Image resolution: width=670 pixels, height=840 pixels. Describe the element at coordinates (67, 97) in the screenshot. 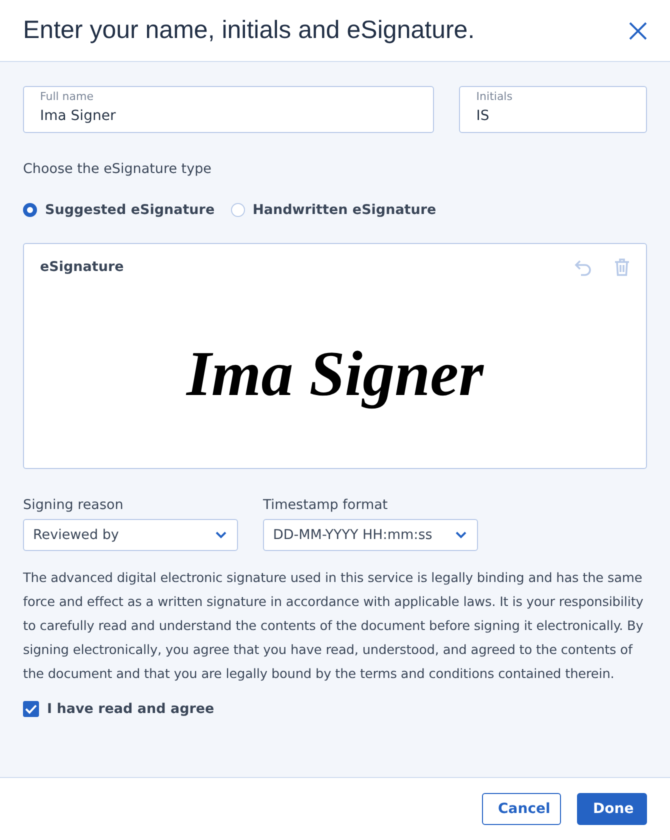

I see `field-label: Full name` at that location.